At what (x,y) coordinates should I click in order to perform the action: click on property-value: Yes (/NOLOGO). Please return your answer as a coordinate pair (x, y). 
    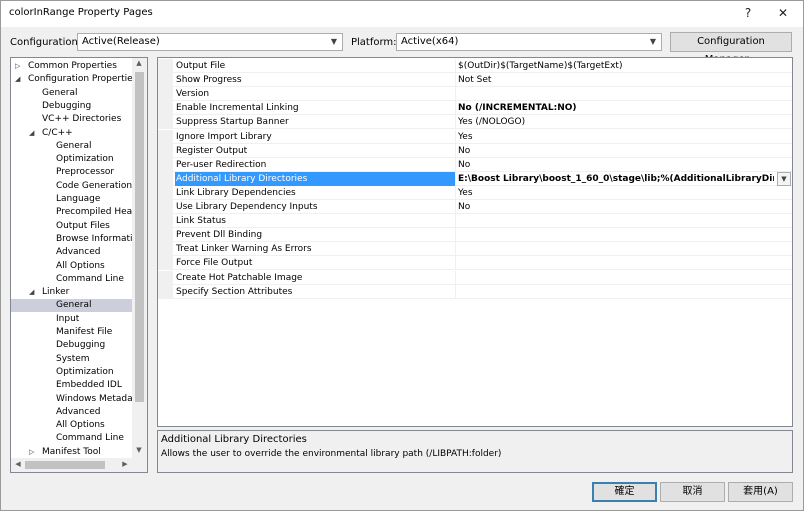
    Looking at the image, I should click on (625, 122).